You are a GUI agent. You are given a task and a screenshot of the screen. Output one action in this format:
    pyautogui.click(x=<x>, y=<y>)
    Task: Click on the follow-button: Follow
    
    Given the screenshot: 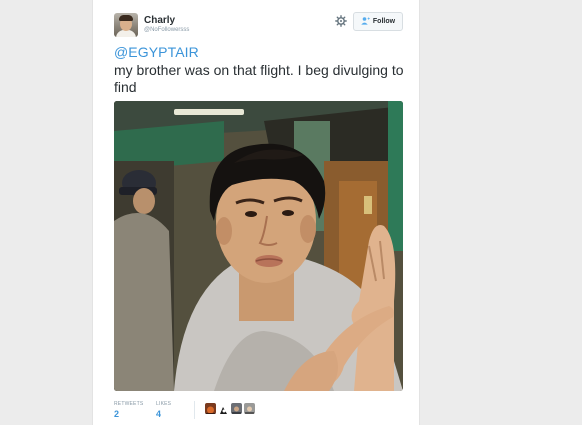 What is the action you would take?
    pyautogui.click(x=378, y=21)
    